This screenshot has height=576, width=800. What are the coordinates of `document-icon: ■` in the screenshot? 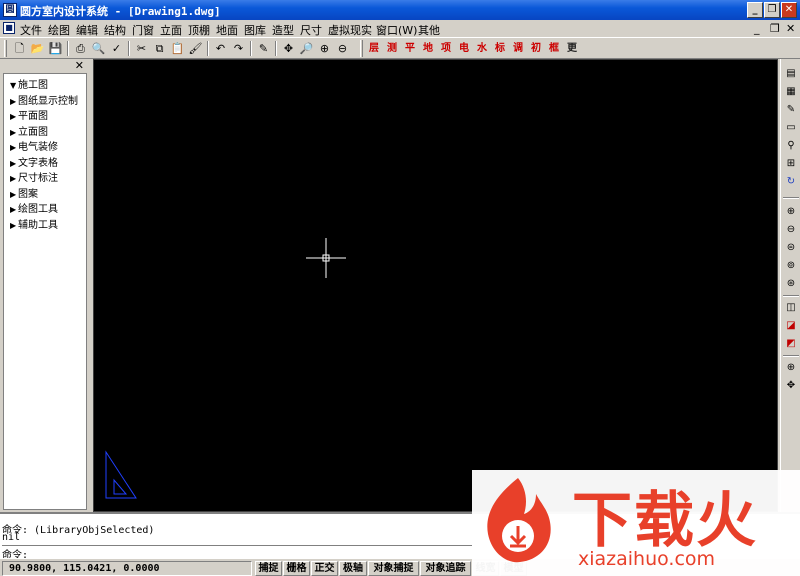 It's located at (9, 28).